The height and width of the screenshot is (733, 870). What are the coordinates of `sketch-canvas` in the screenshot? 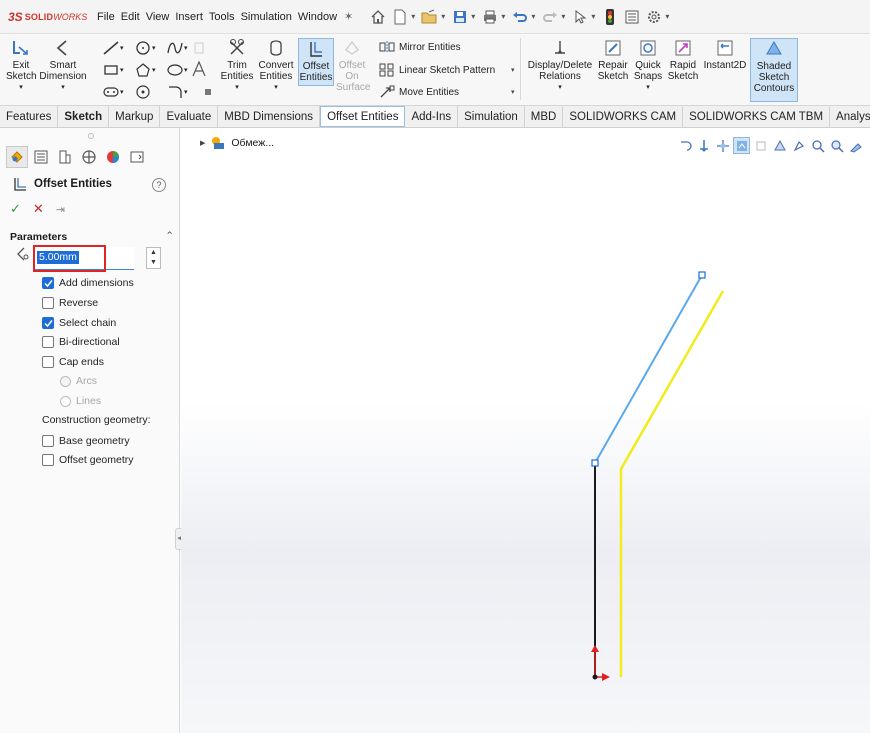 It's located at (658, 476).